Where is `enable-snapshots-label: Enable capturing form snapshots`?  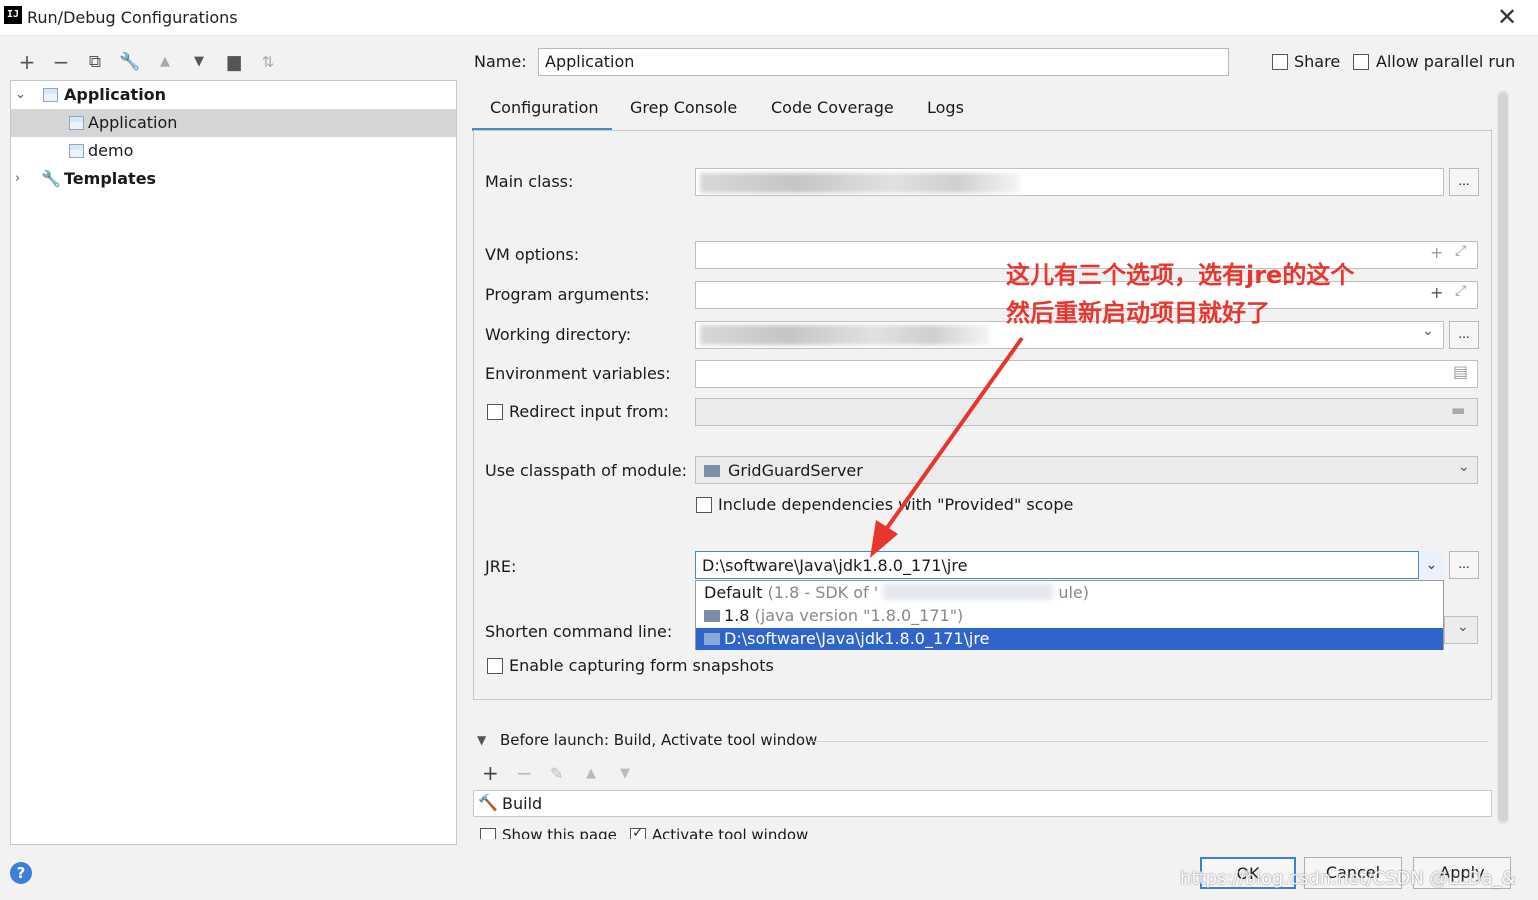
enable-snapshots-label: Enable capturing form snapshots is located at coordinates (641, 665).